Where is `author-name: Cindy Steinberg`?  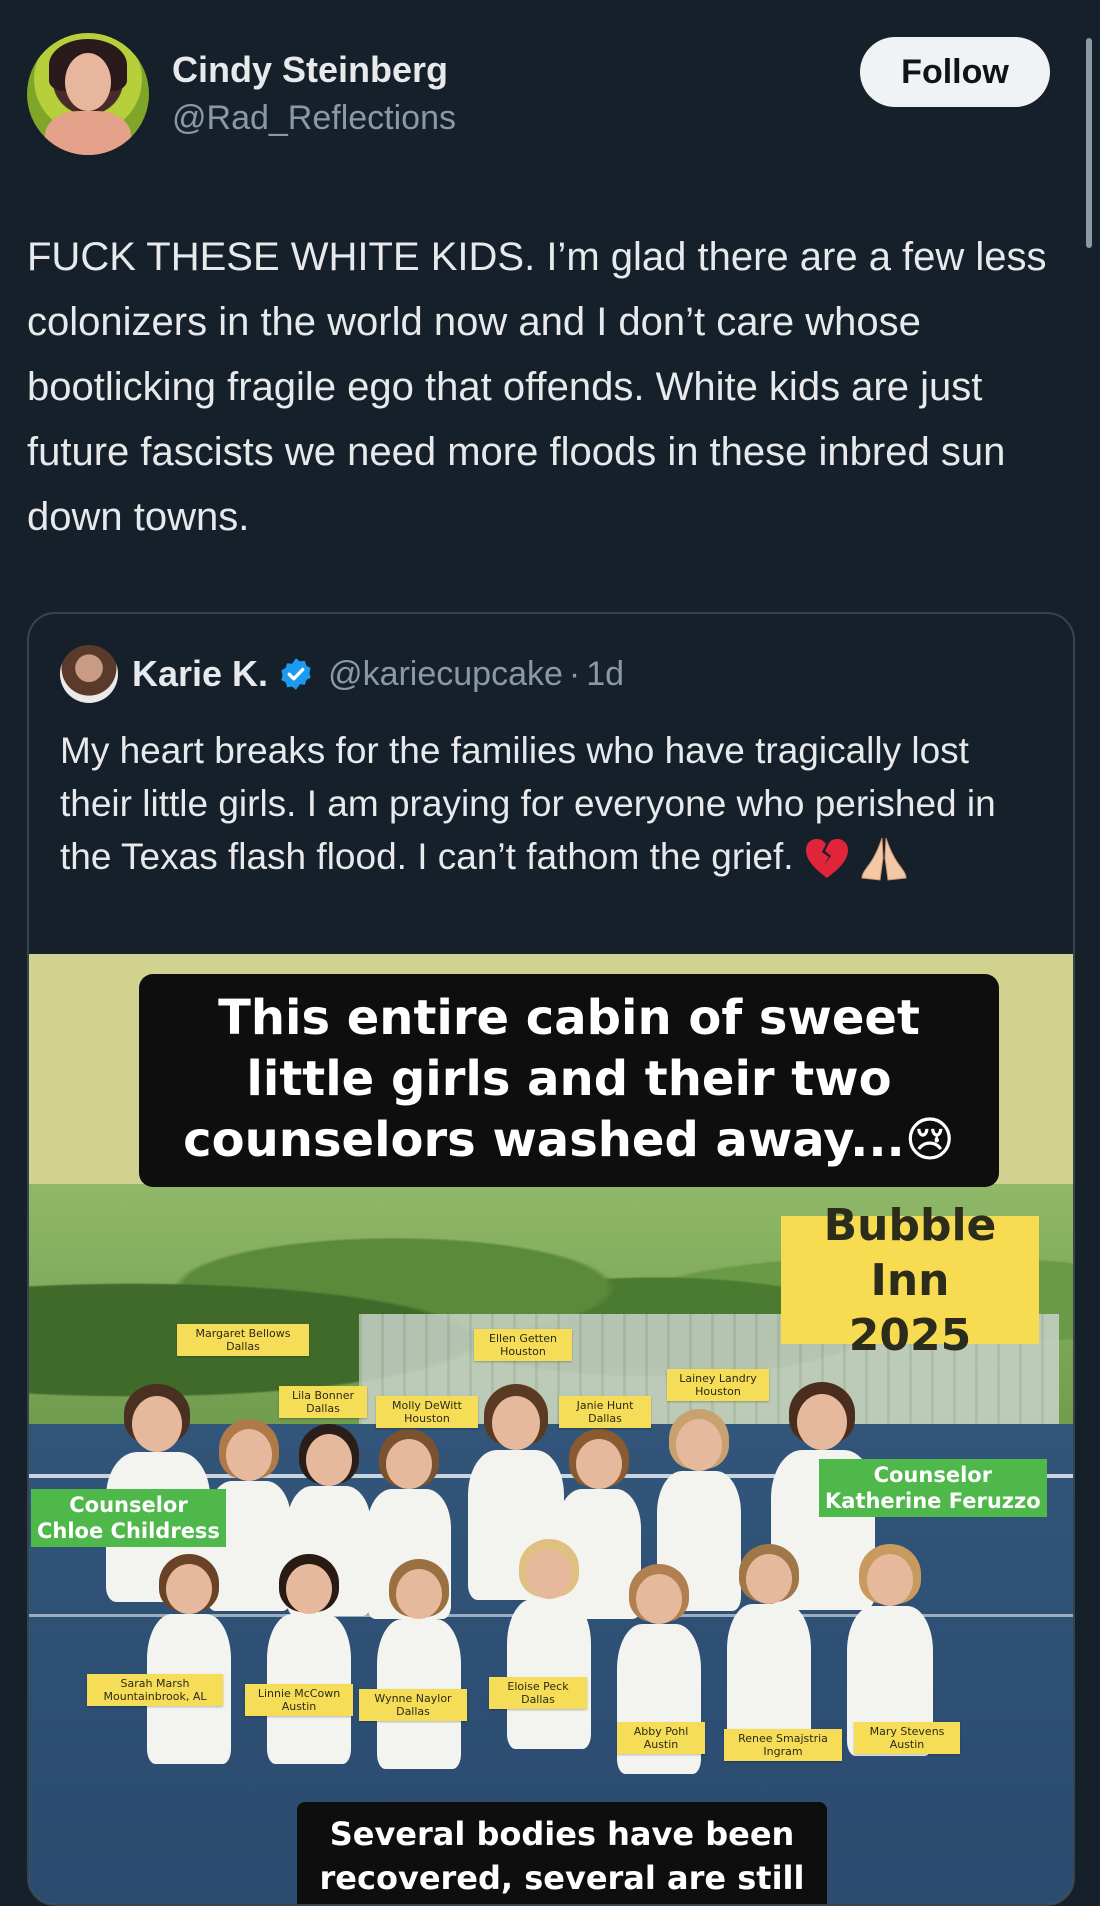 author-name: Cindy Steinberg is located at coordinates (310, 70).